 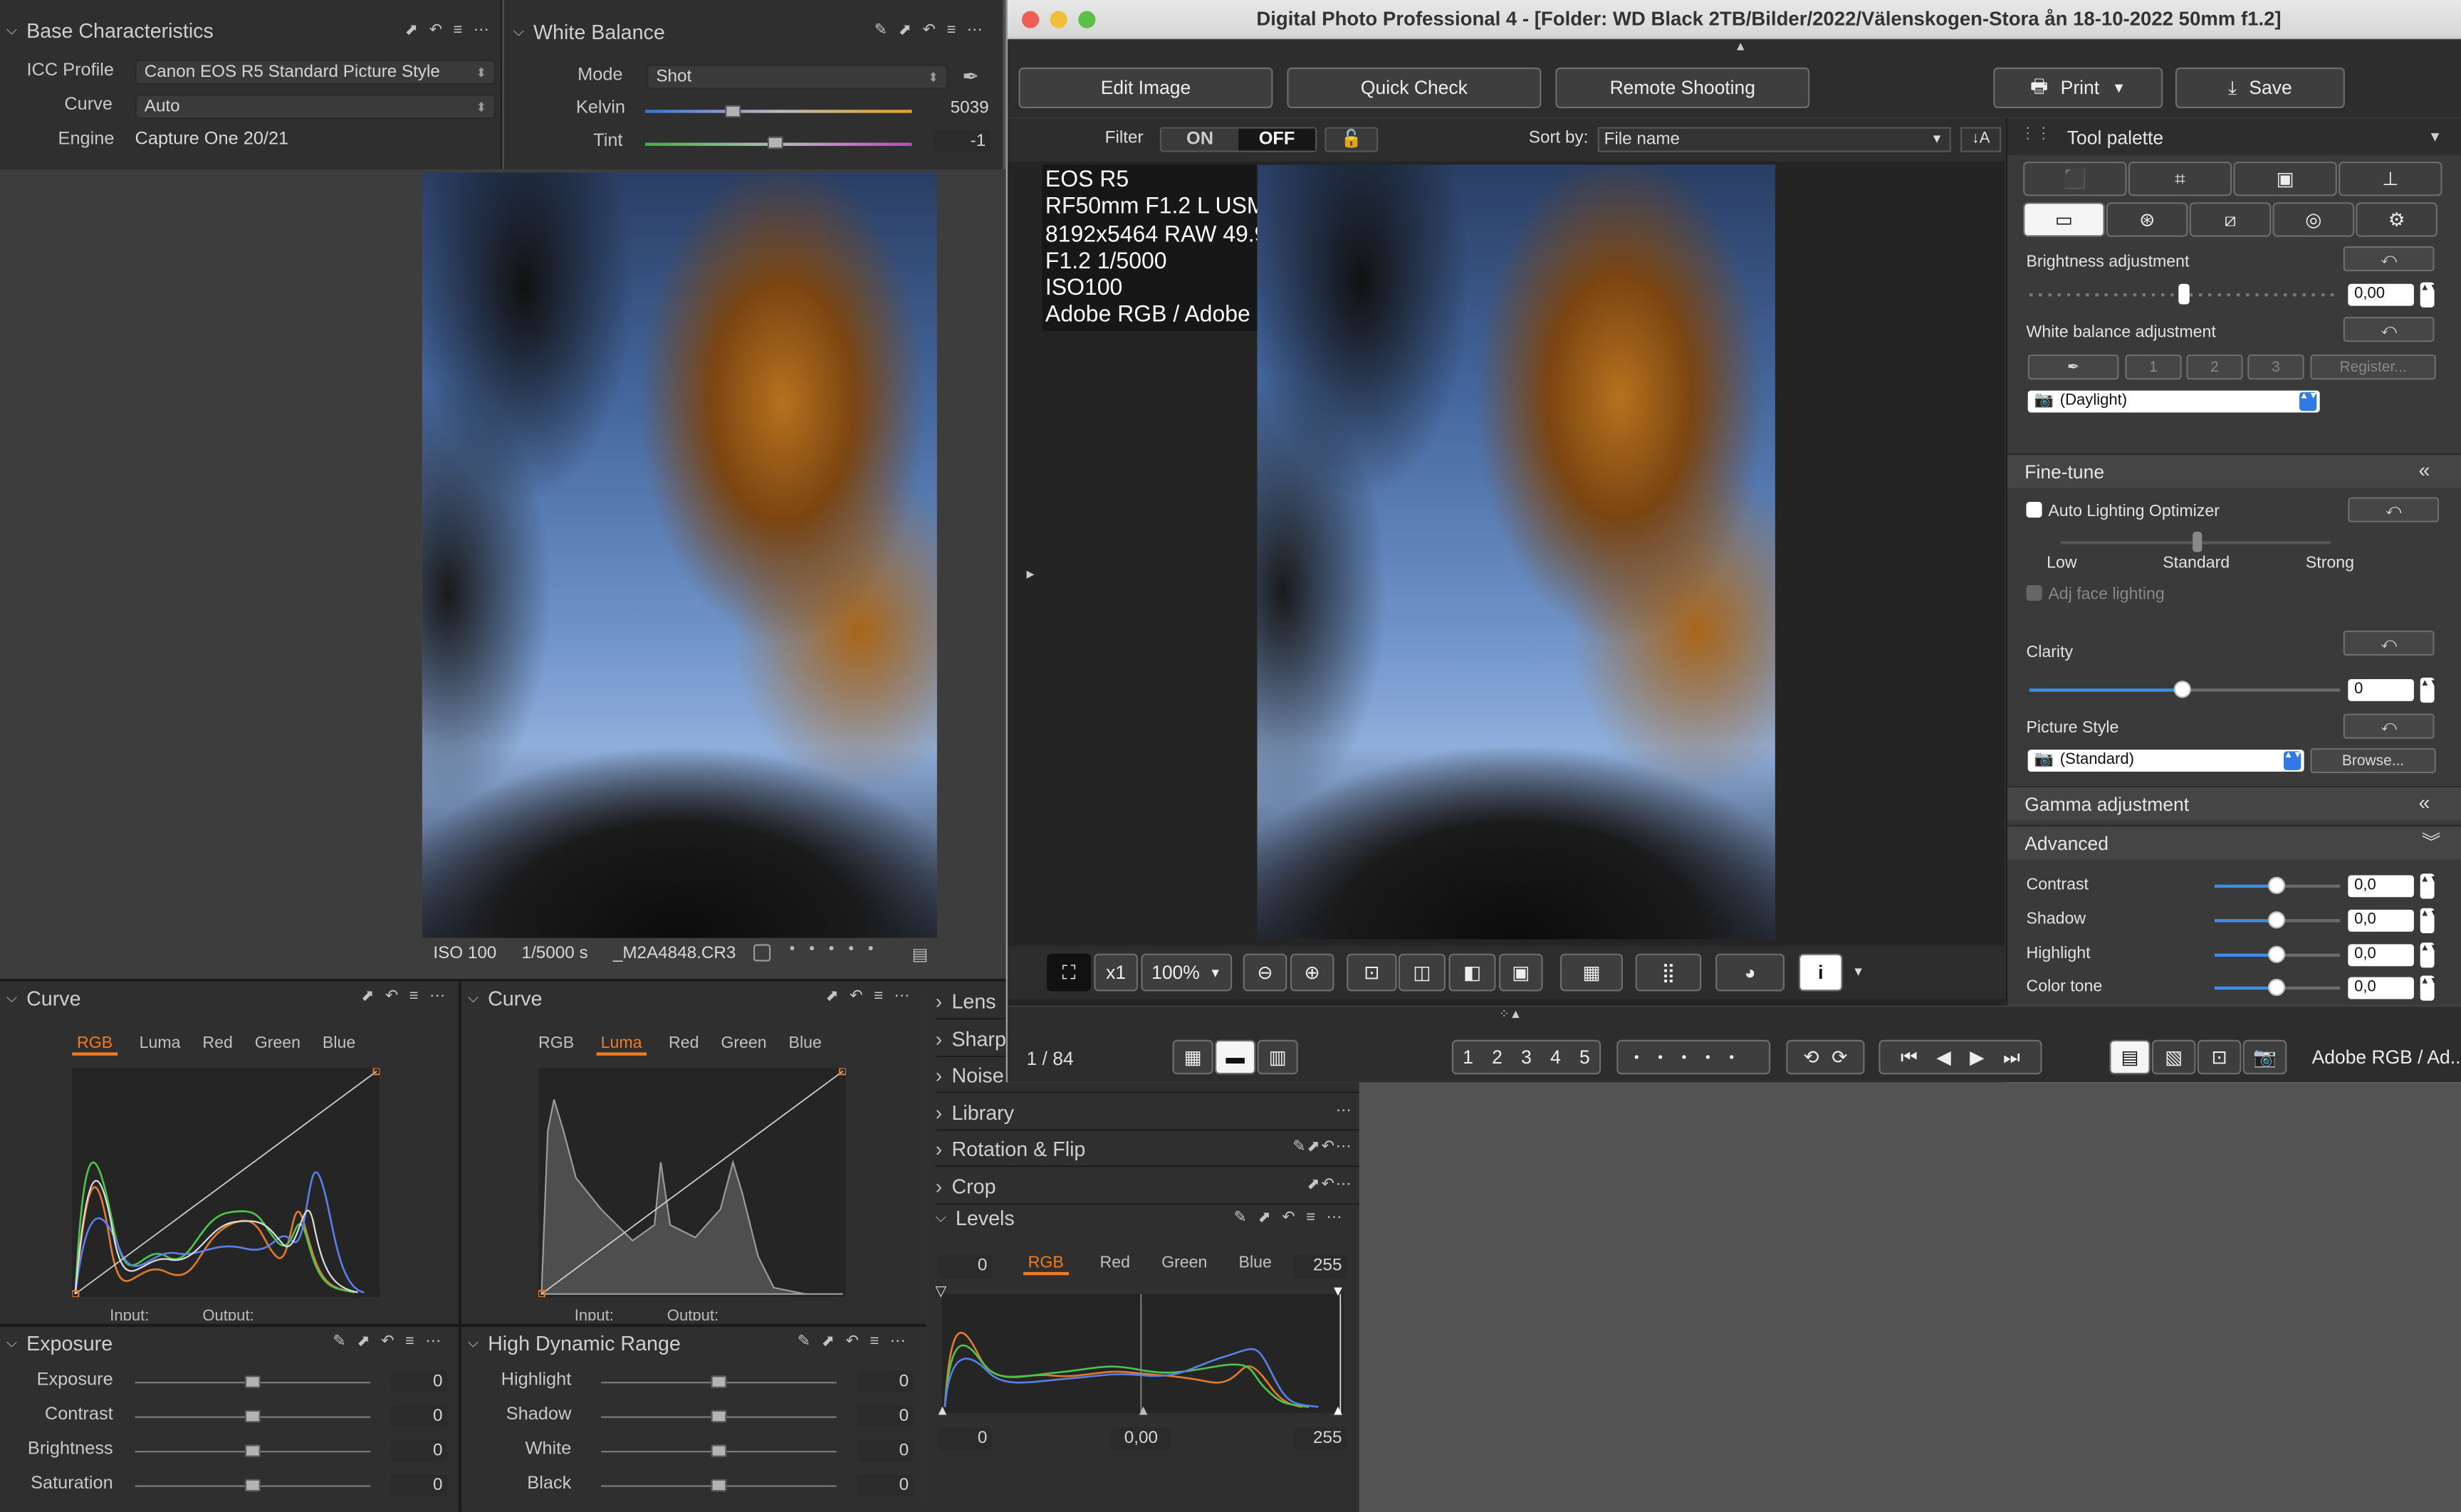 What do you see at coordinates (1141, 1439) in the screenshot?
I see `levels-output-mid: 0,00` at bounding box center [1141, 1439].